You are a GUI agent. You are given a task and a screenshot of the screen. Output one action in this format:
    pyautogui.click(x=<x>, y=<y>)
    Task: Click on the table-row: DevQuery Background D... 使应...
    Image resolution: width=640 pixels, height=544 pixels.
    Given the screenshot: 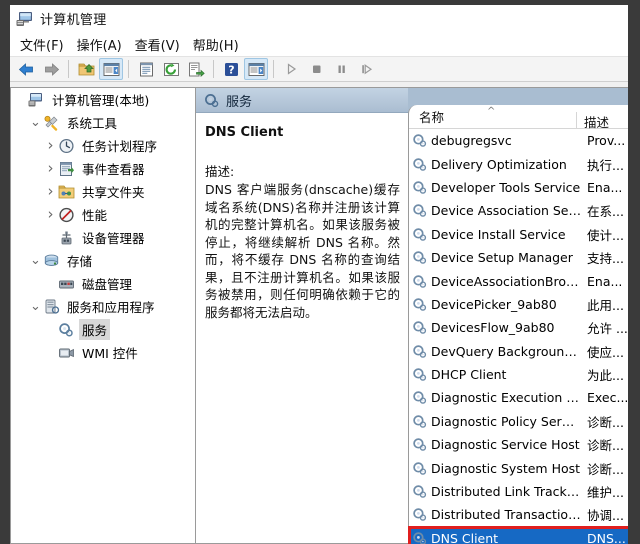 What is the action you would take?
    pyautogui.click(x=518, y=351)
    